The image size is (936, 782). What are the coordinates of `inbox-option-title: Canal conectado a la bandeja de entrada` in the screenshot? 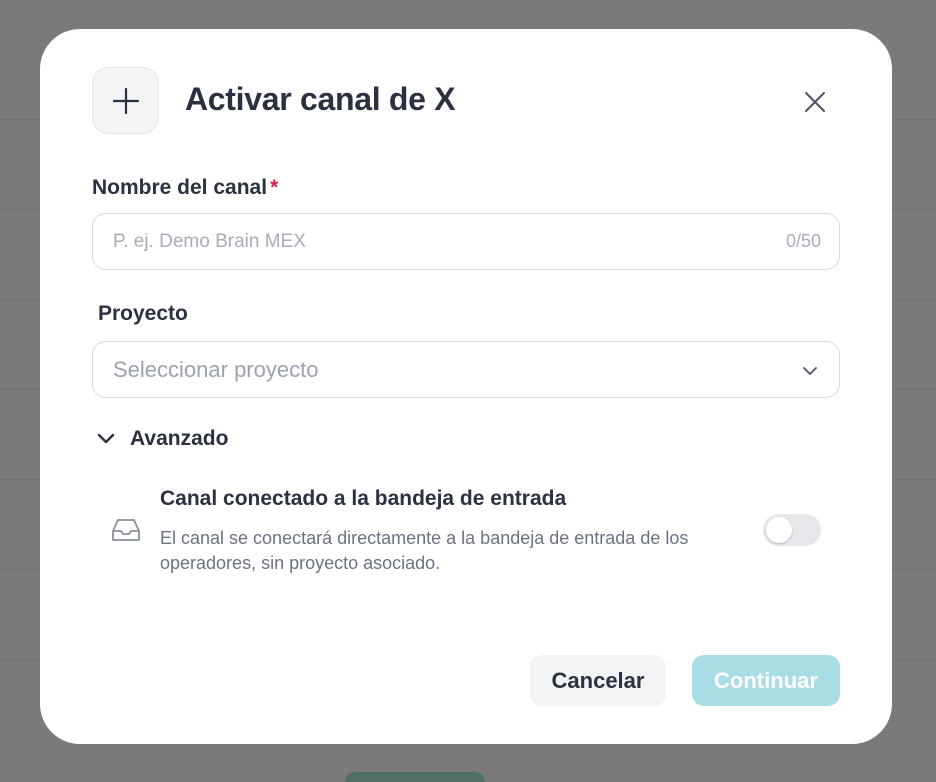 It's located at (363, 498).